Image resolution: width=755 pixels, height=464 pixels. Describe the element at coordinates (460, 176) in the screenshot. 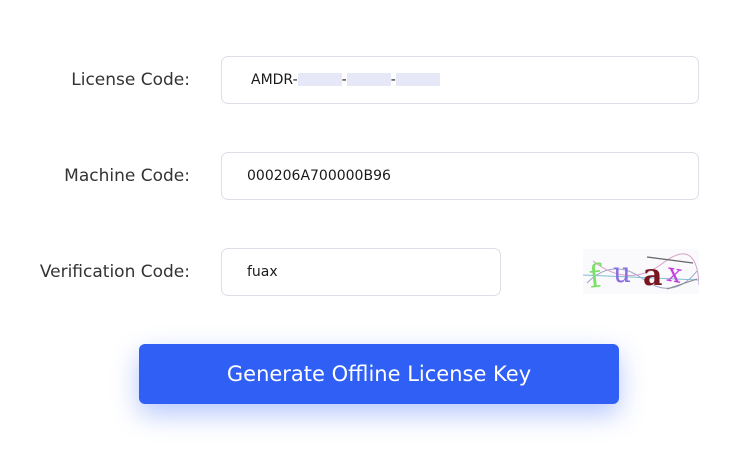

I see `machine-code-input: 000206A700000B96` at that location.